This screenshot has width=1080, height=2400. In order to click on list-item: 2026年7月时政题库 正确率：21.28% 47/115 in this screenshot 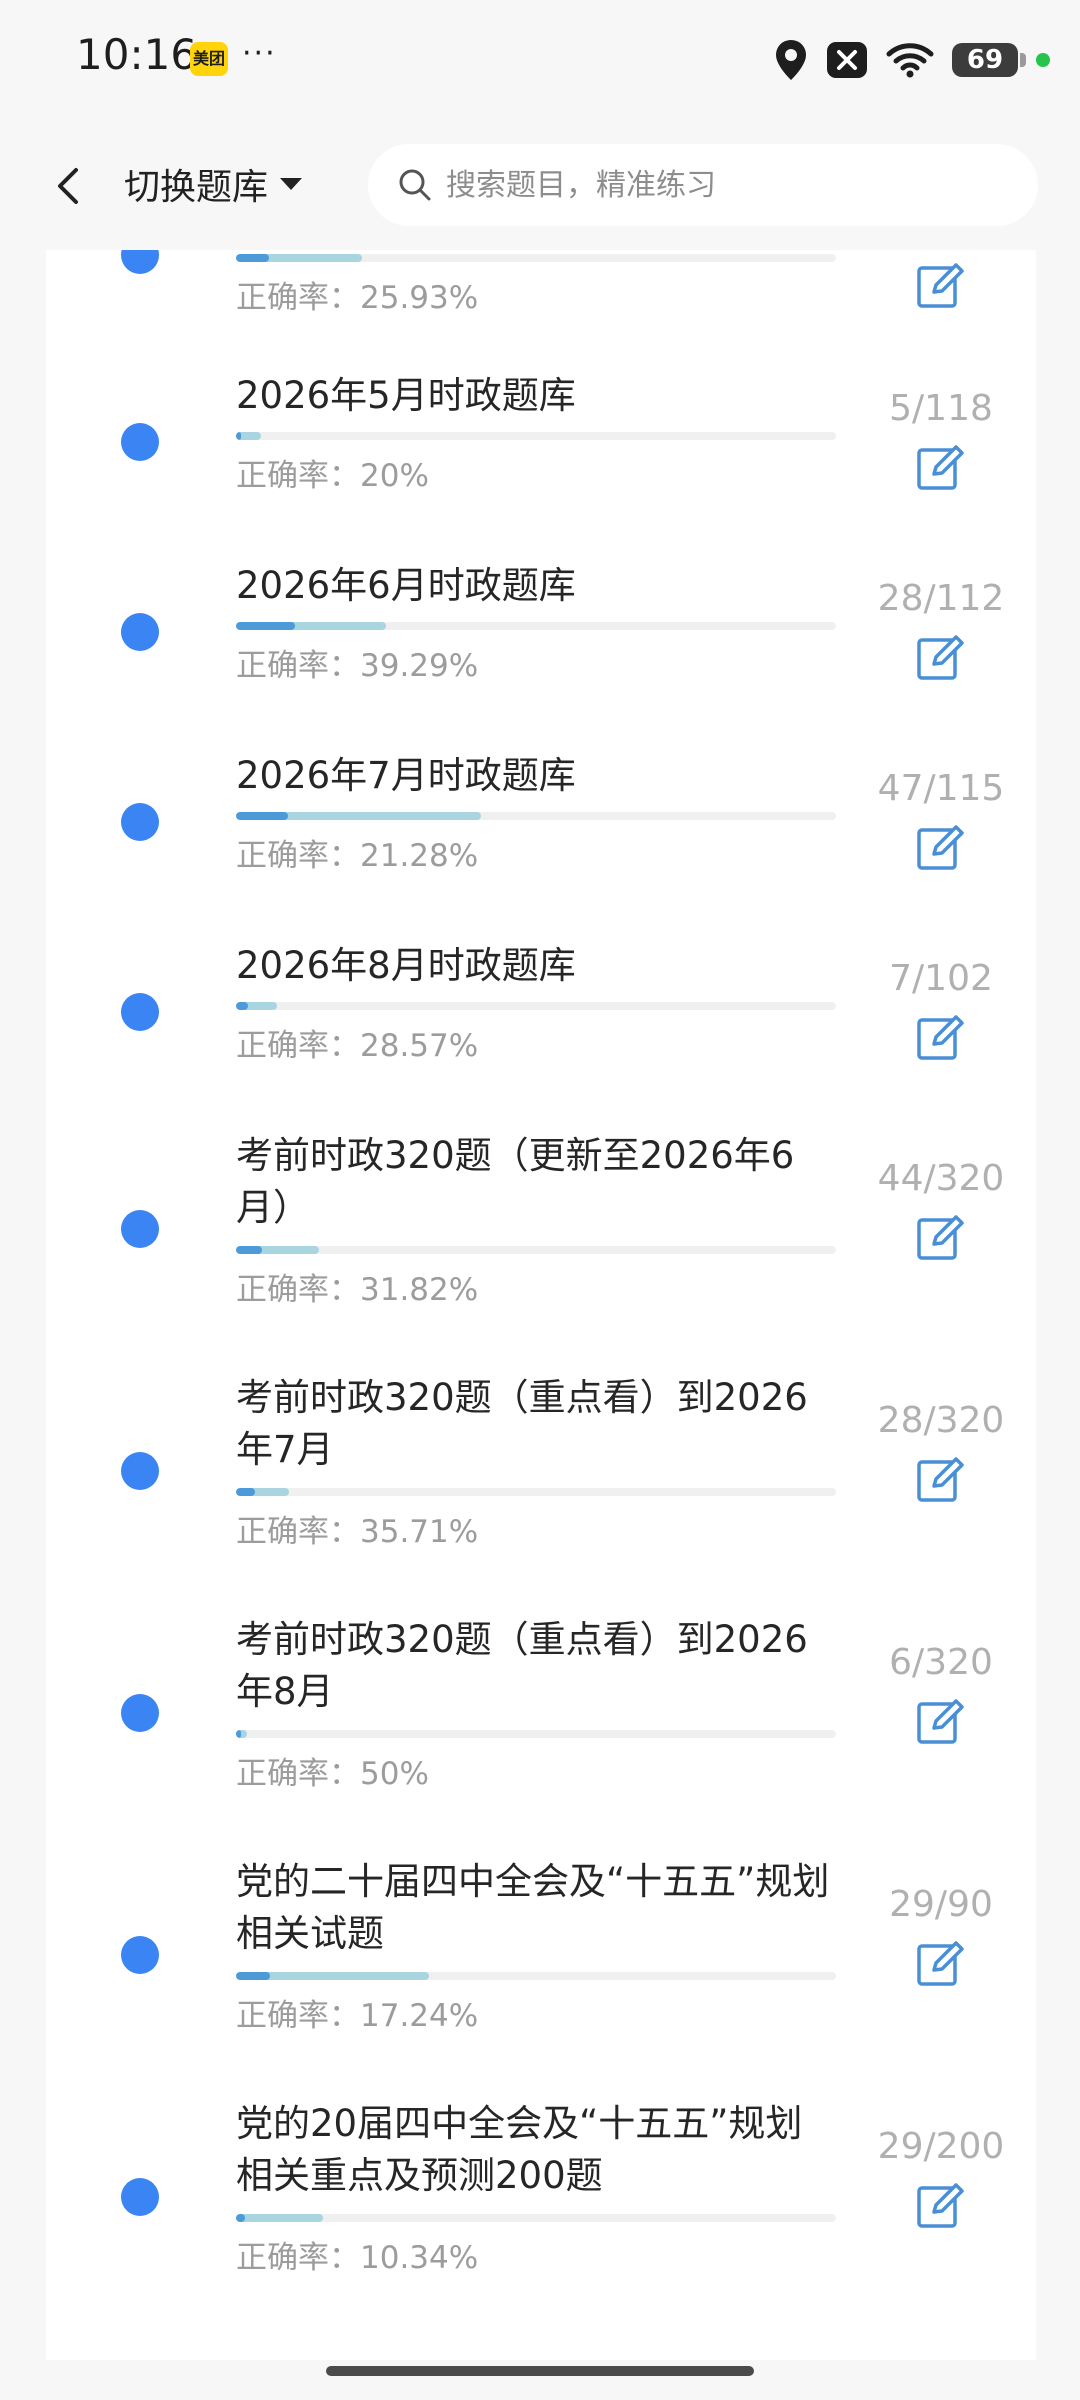, I will do `click(541, 835)`.